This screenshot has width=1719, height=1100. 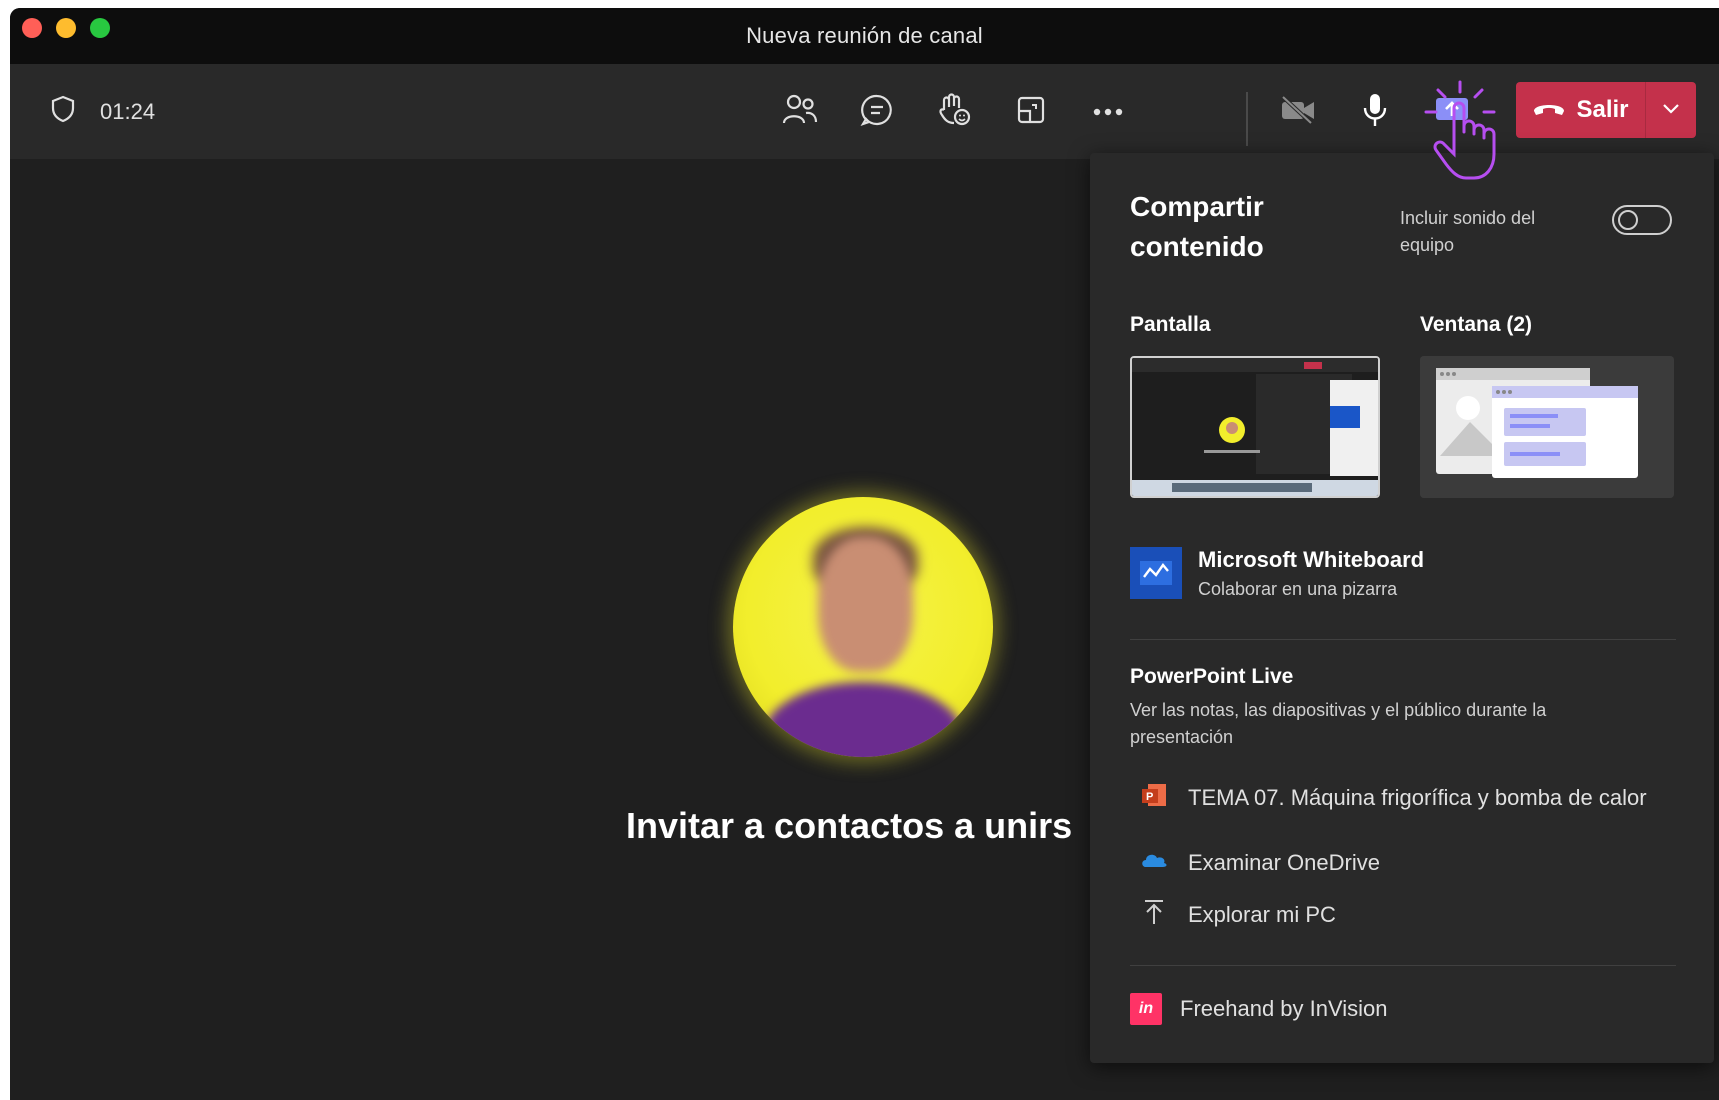 What do you see at coordinates (63, 111) in the screenshot?
I see `shield-icon` at bounding box center [63, 111].